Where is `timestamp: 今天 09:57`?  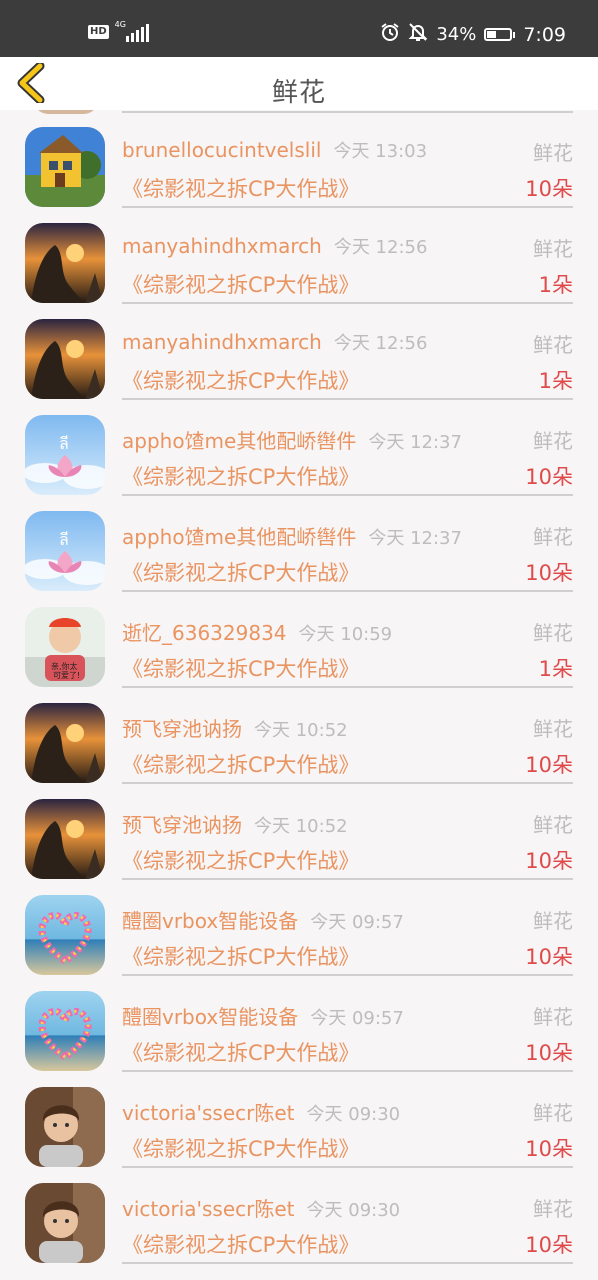
timestamp: 今天 09:57 is located at coordinates (357, 922).